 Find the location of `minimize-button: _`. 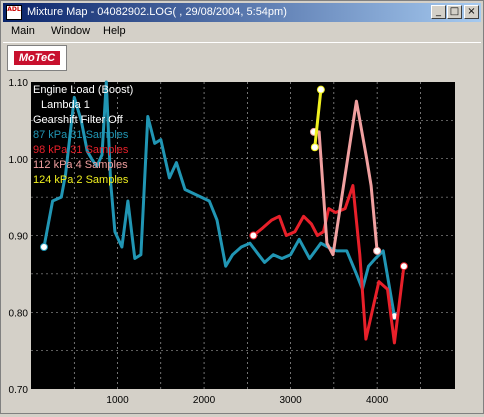

minimize-button: _ is located at coordinates (438, 12).